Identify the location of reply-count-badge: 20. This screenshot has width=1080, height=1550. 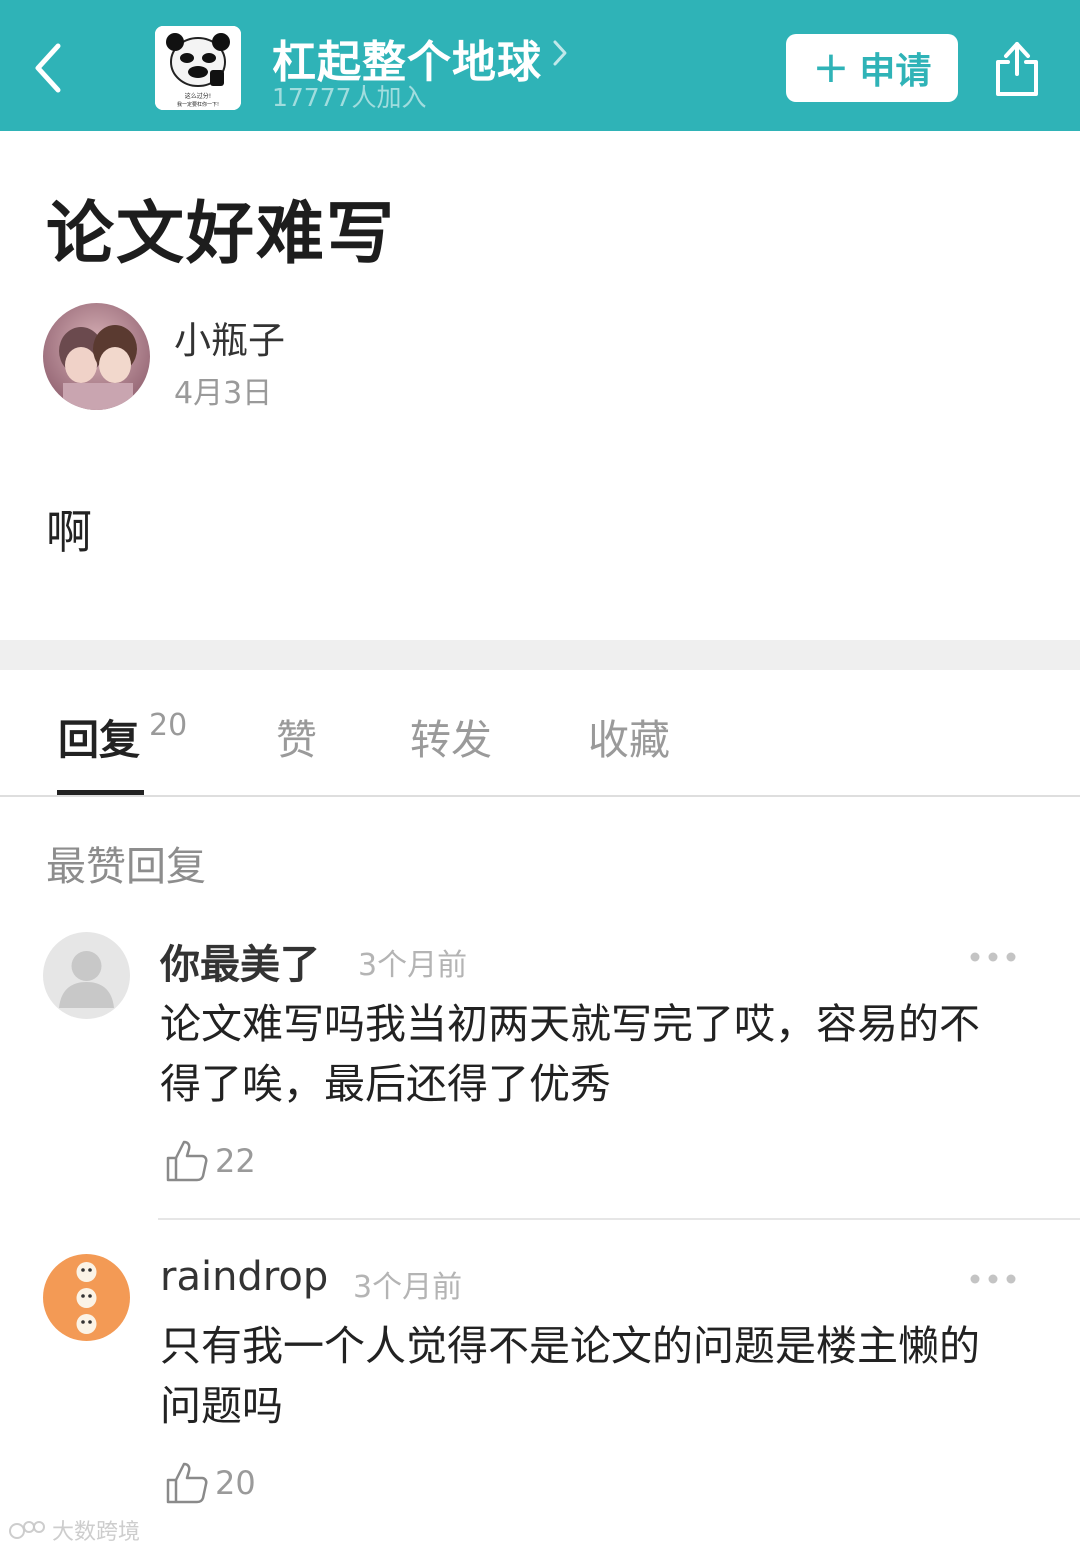
(168, 725).